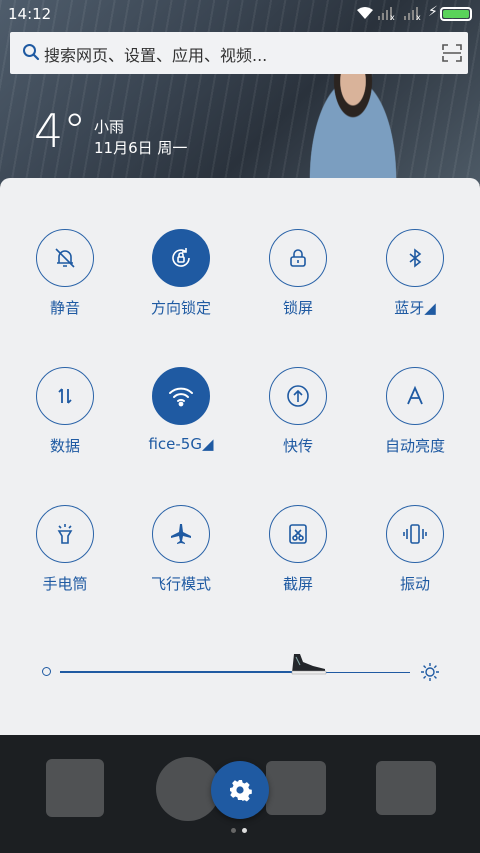 This screenshot has width=480, height=853. I want to click on tile-rotation-lock: 方向锁定, so click(181, 284).